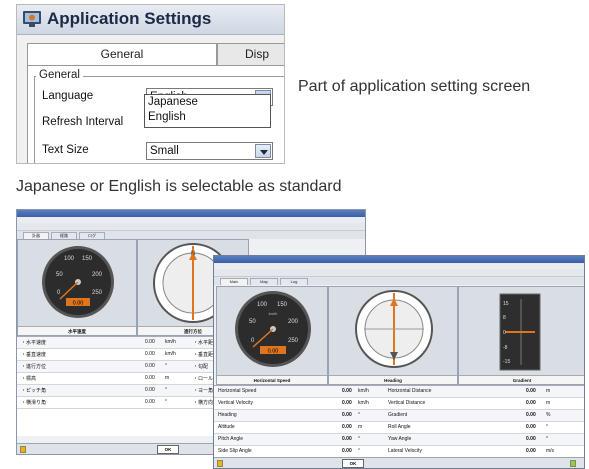 The height and width of the screenshot is (469, 589). I want to click on tab-main: Main, so click(234, 281).